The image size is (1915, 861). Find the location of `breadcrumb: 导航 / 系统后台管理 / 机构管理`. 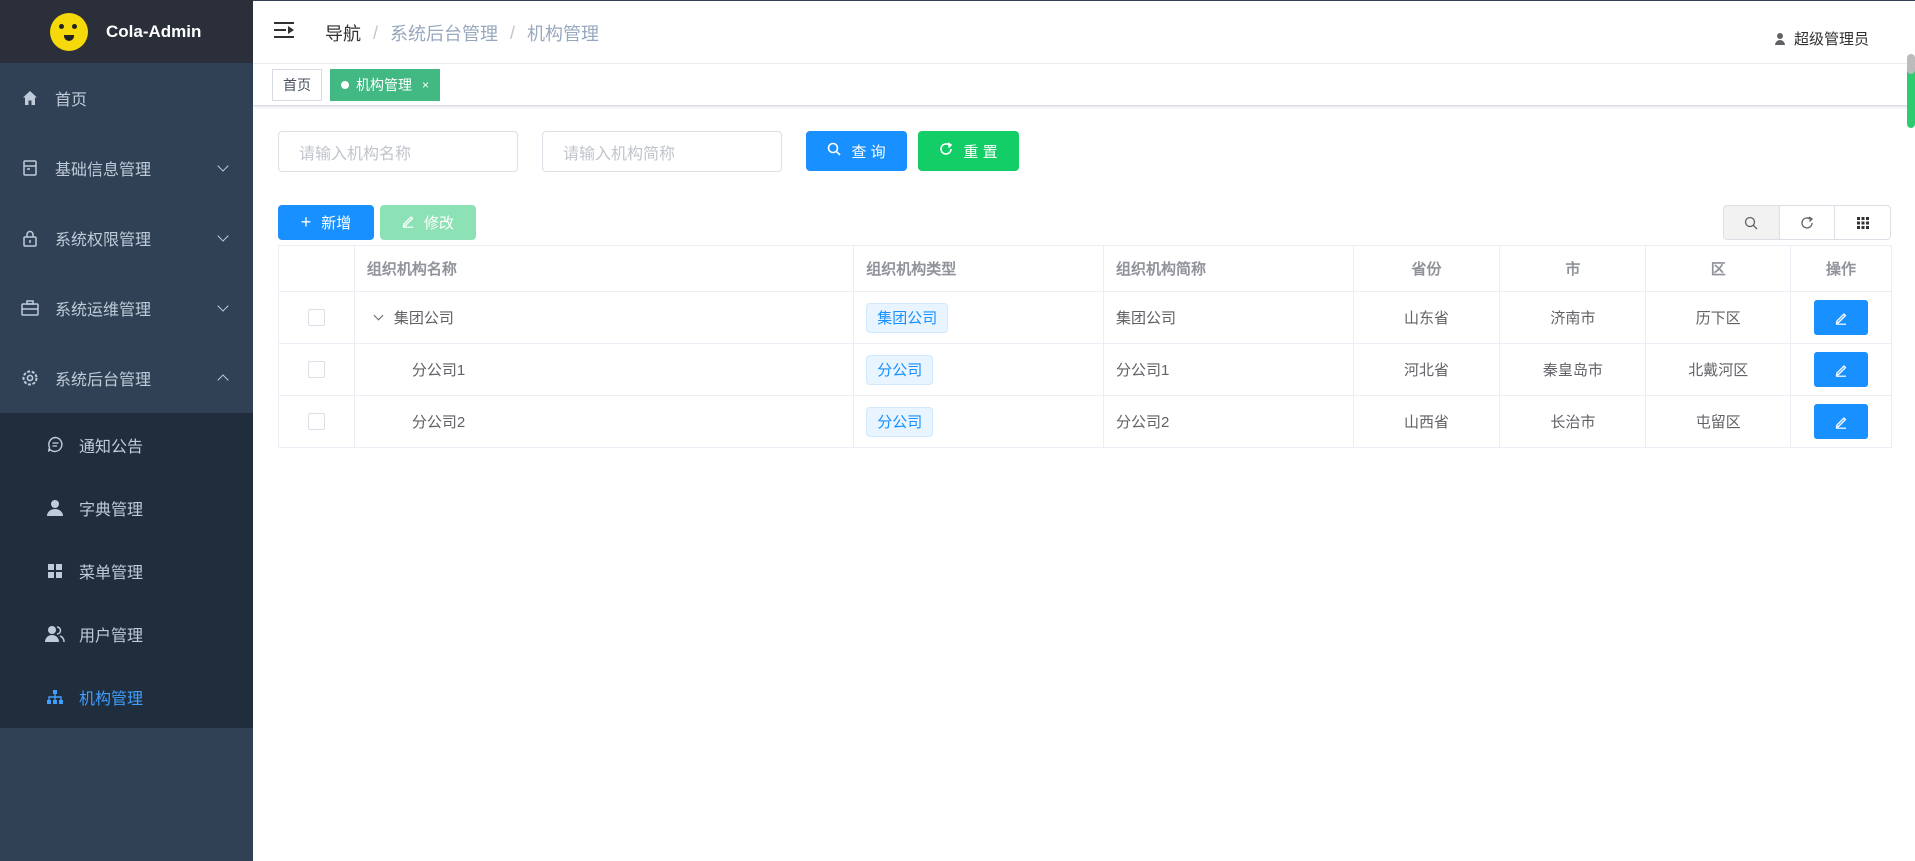

breadcrumb: 导航 / 系统后台管理 / 机构管理 is located at coordinates (462, 33).